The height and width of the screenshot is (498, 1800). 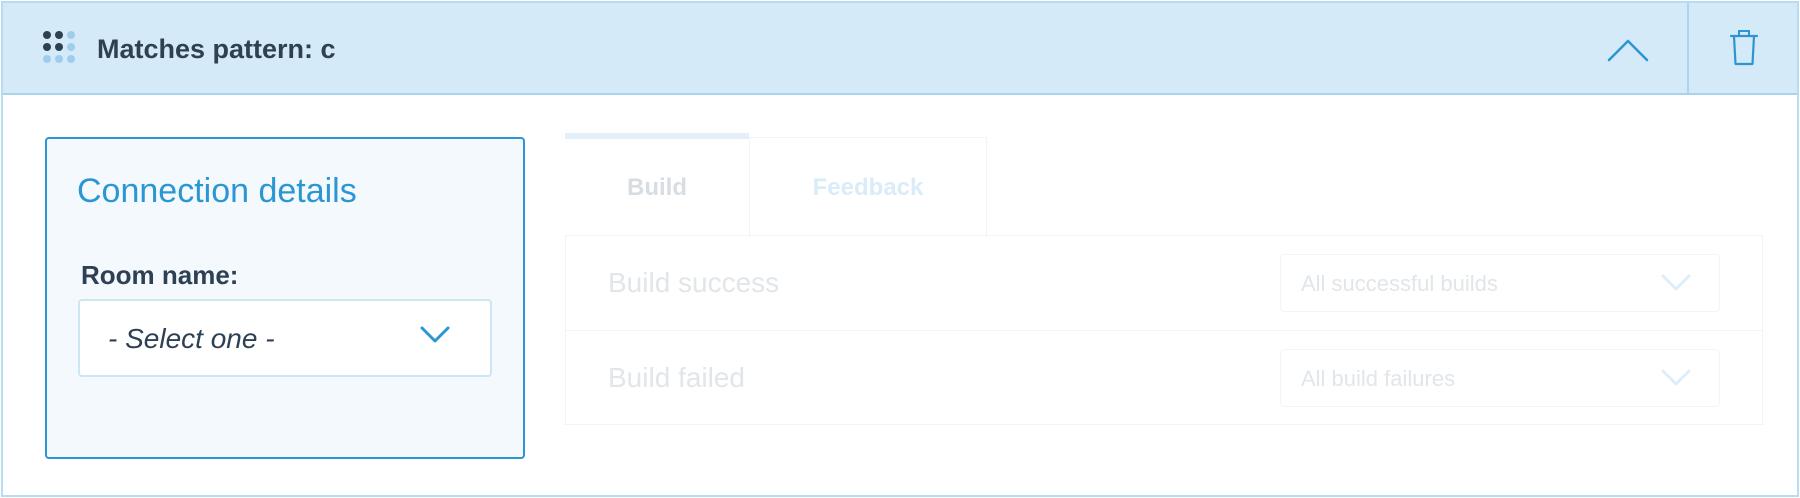 I want to click on tab-build: Build, so click(x=657, y=185).